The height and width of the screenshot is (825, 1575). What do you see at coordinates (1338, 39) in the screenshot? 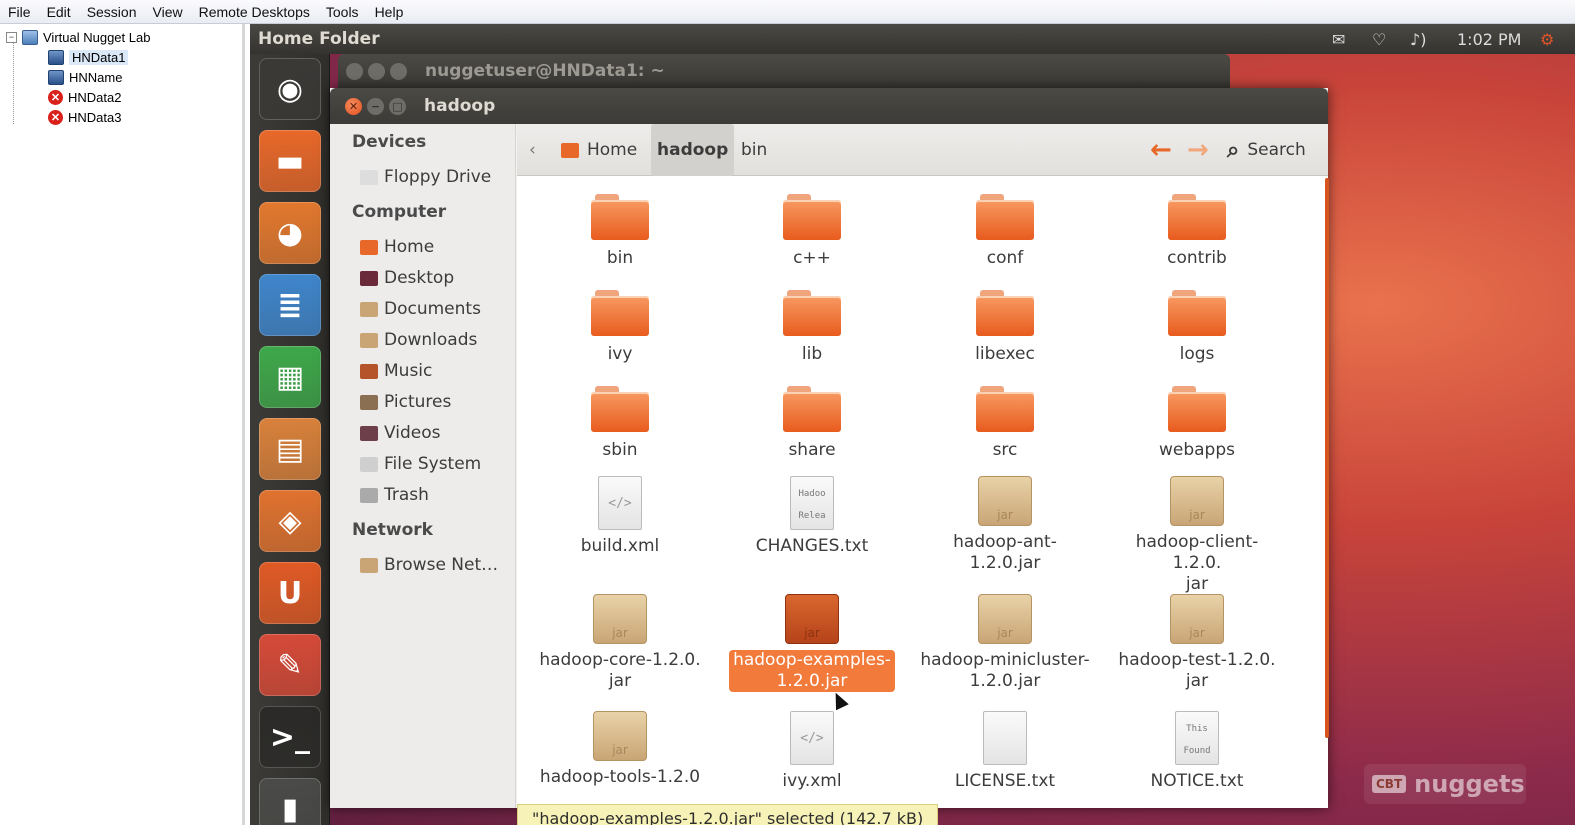
I see `mail-icon: ✉` at bounding box center [1338, 39].